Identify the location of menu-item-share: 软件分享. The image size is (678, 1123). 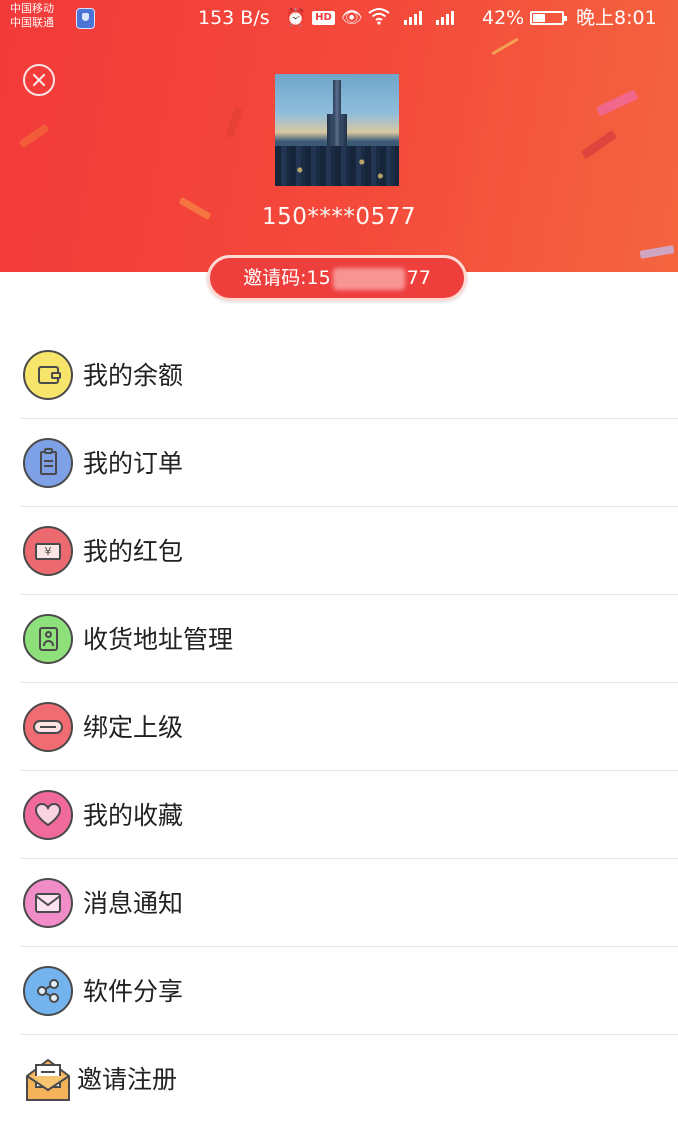
(349, 991).